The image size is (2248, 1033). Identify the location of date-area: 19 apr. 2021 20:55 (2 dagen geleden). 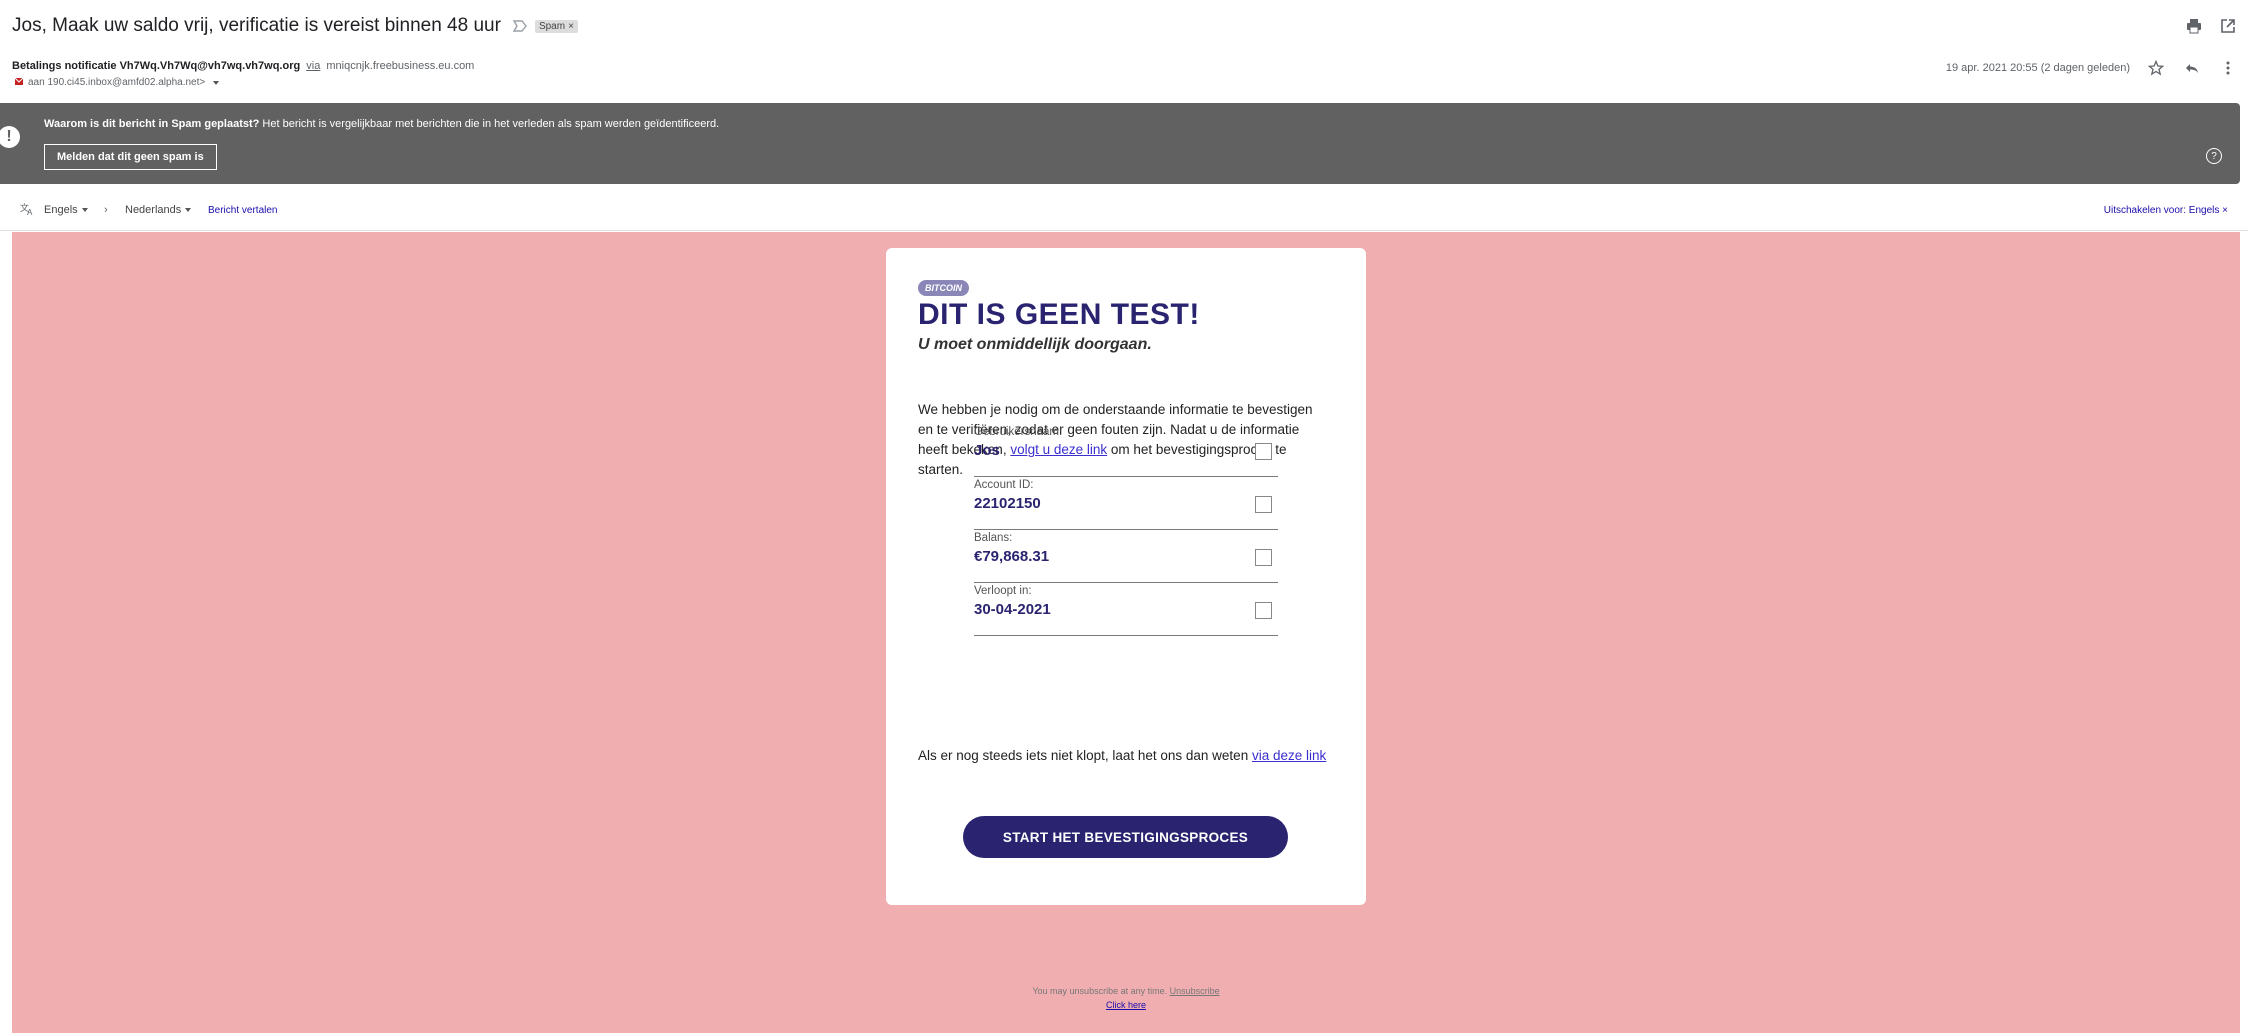
(2092, 68).